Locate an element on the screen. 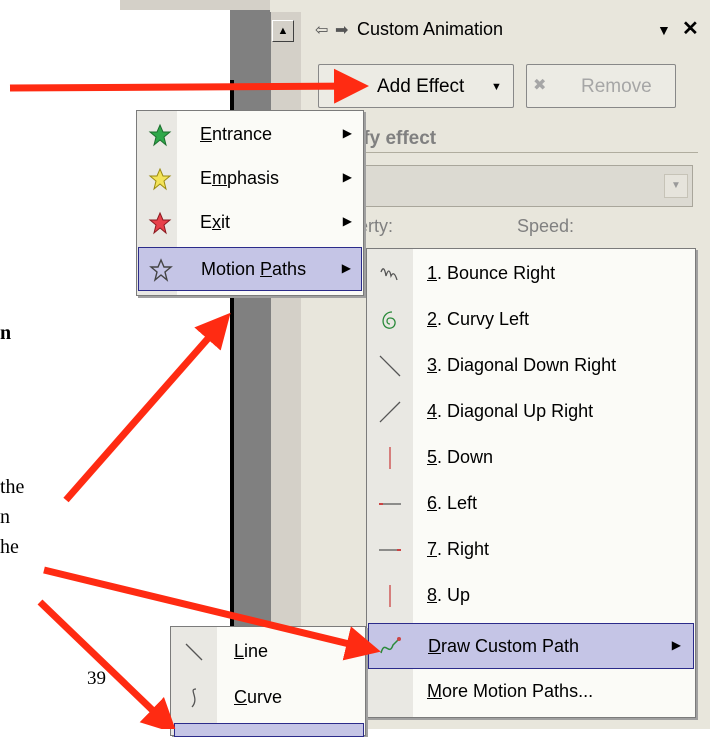 The image size is (710, 737). arrow-to-draw-custom-path is located at coordinates (212, 613).